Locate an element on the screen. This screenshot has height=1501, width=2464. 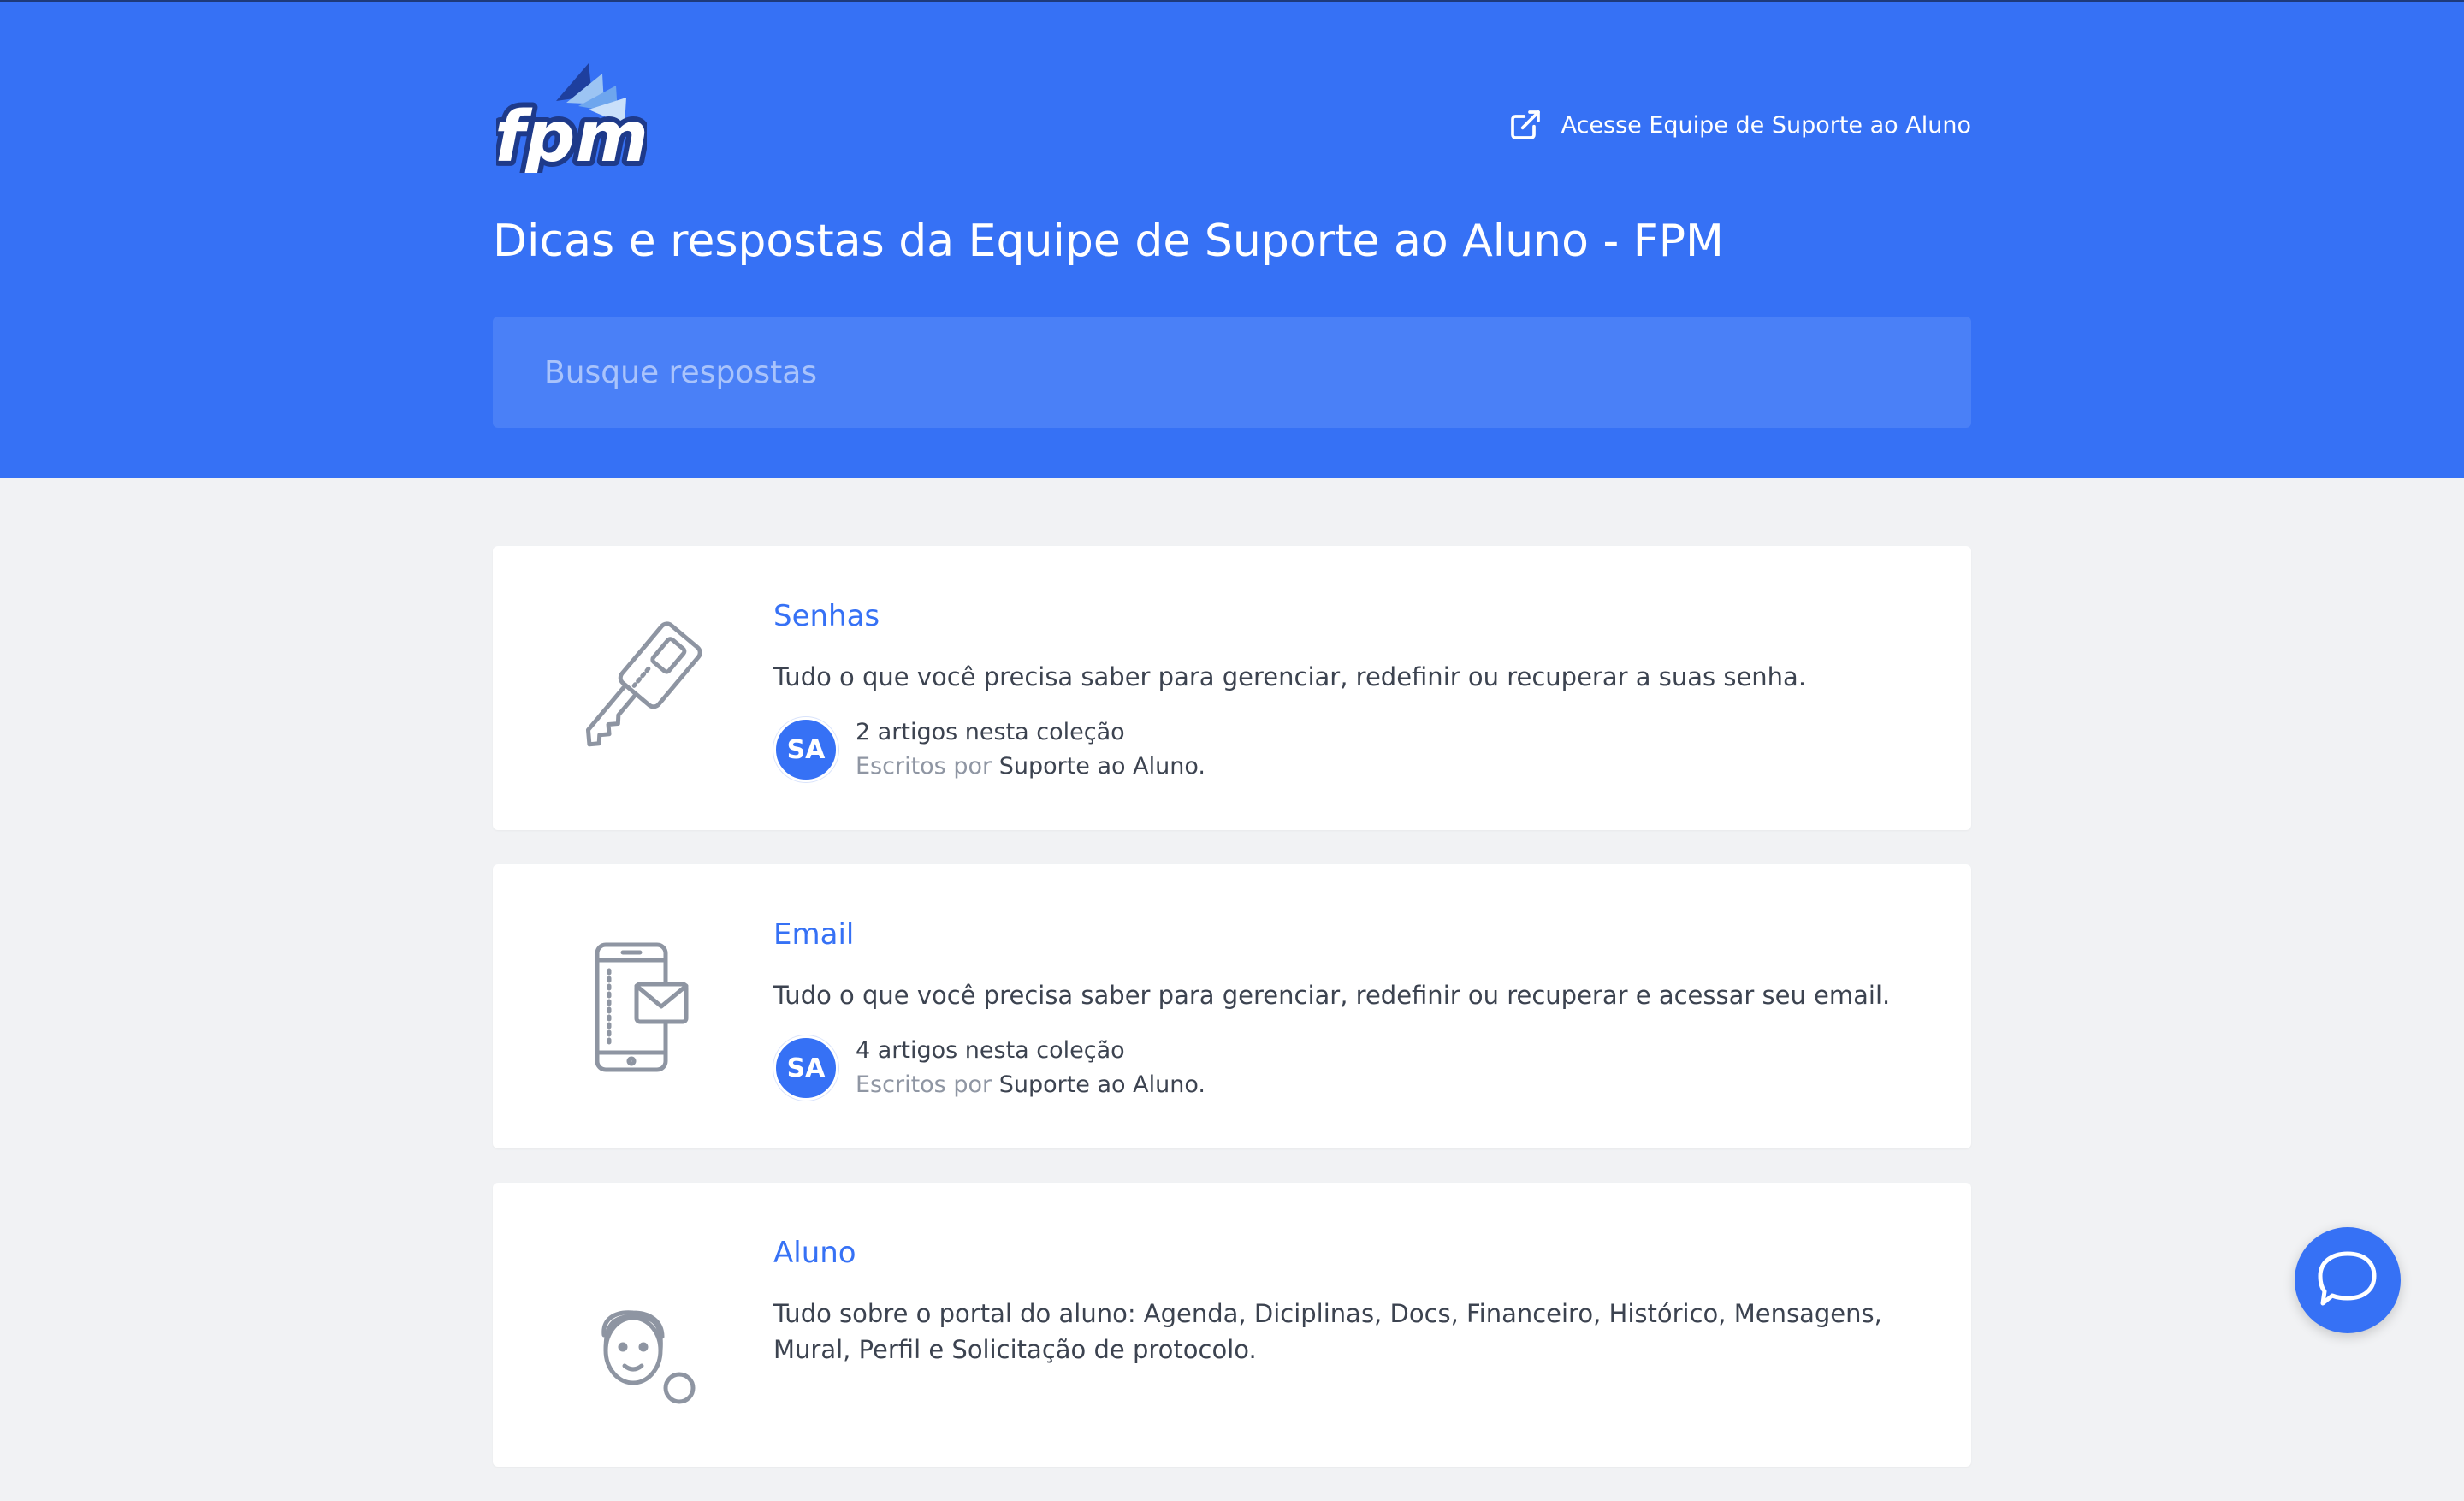
search-input is located at coordinates (1232, 372).